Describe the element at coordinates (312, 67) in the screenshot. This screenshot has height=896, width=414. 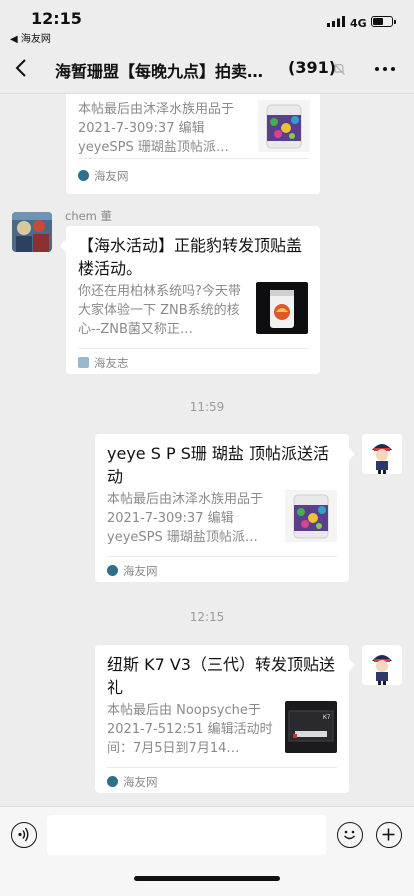
I see `member-count: (391)` at that location.